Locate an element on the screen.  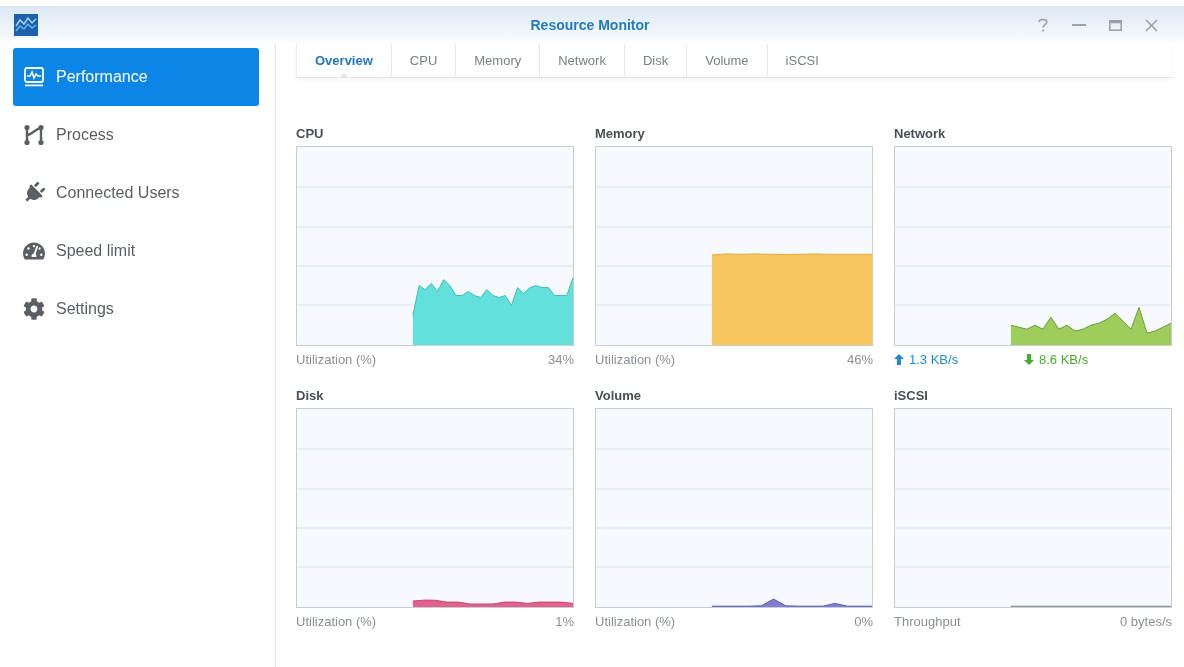
panel-title: Network is located at coordinates (920, 134).